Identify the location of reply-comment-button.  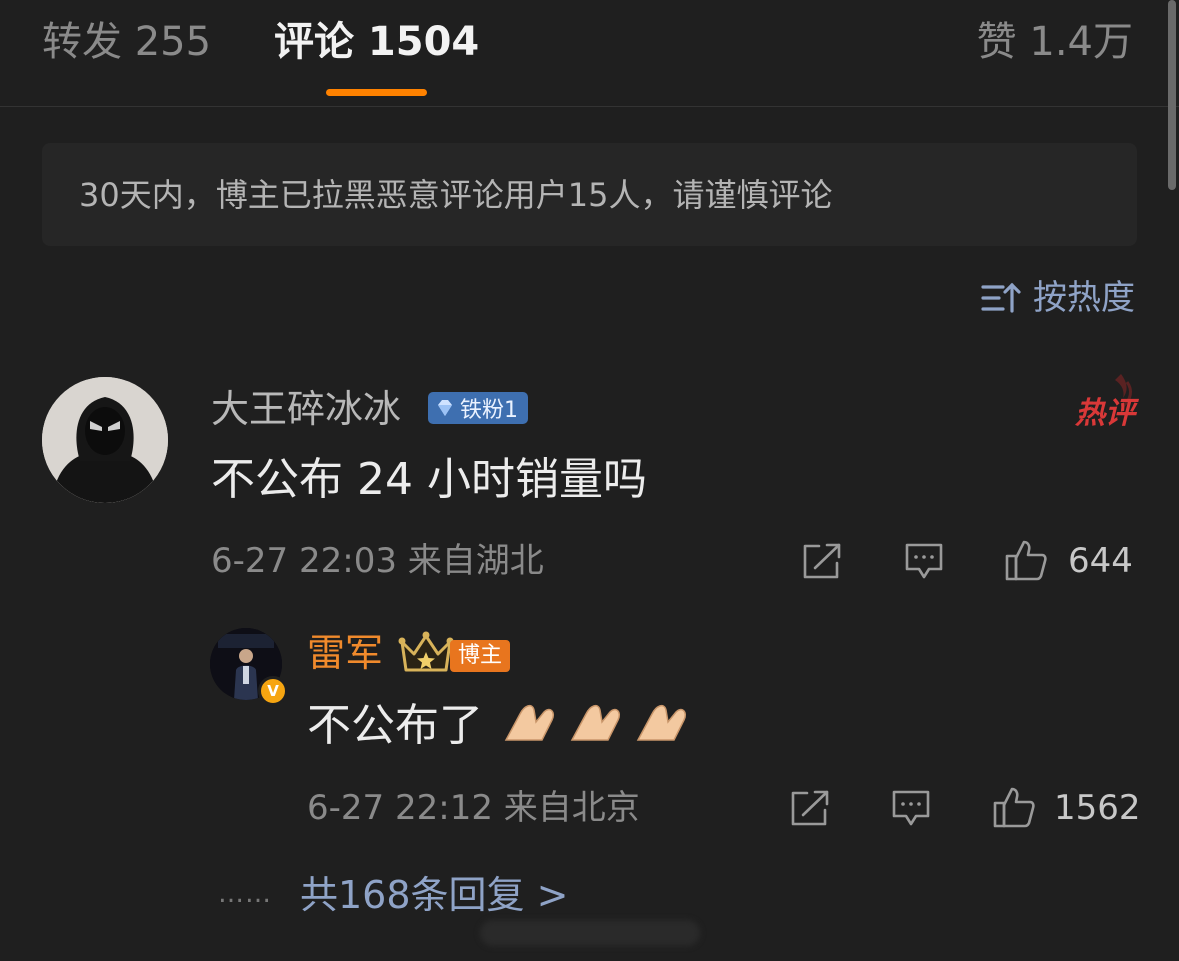
(911, 808).